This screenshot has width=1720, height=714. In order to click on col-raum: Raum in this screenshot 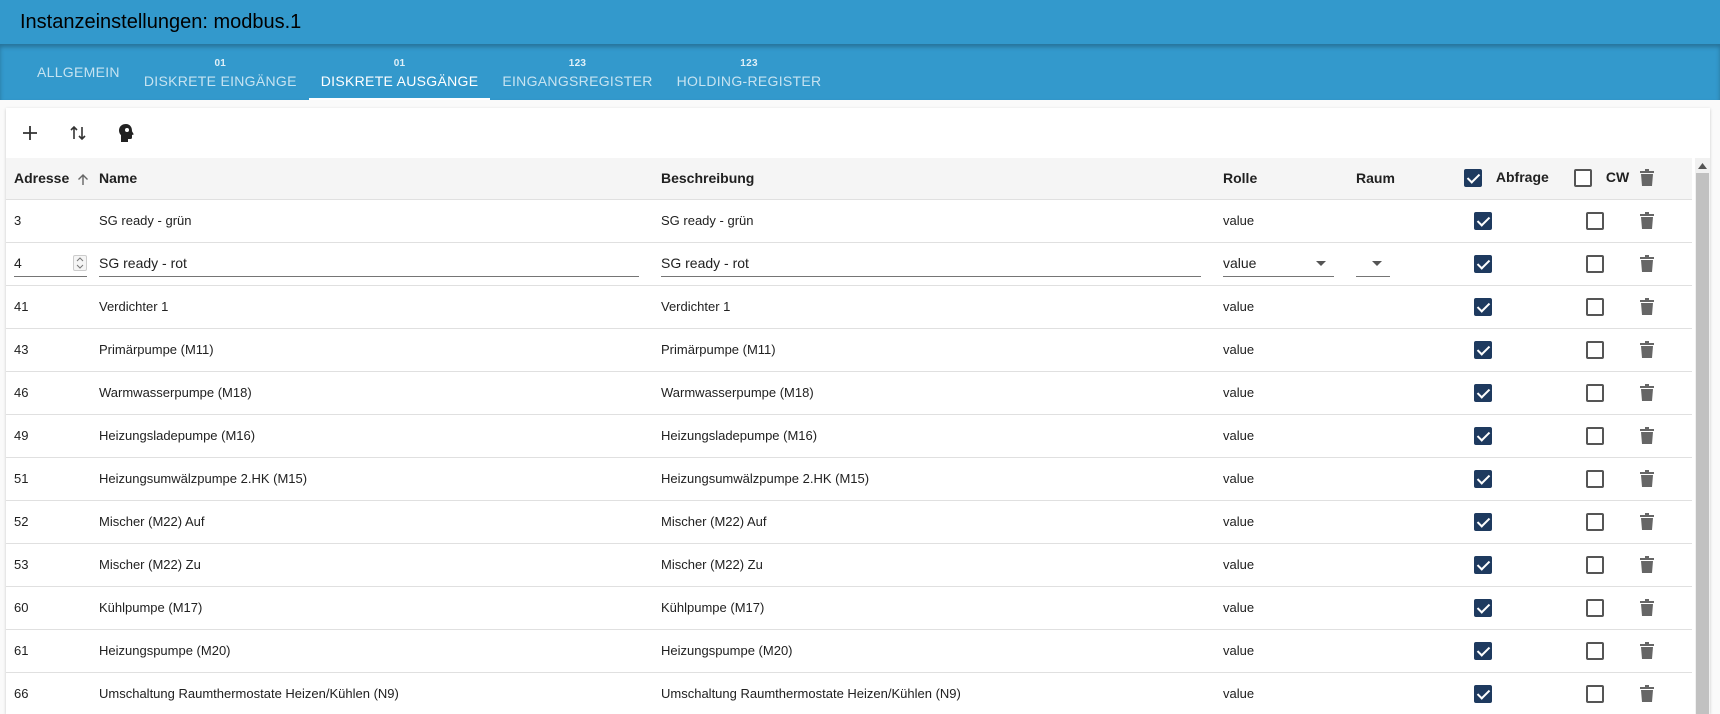, I will do `click(1402, 179)`.